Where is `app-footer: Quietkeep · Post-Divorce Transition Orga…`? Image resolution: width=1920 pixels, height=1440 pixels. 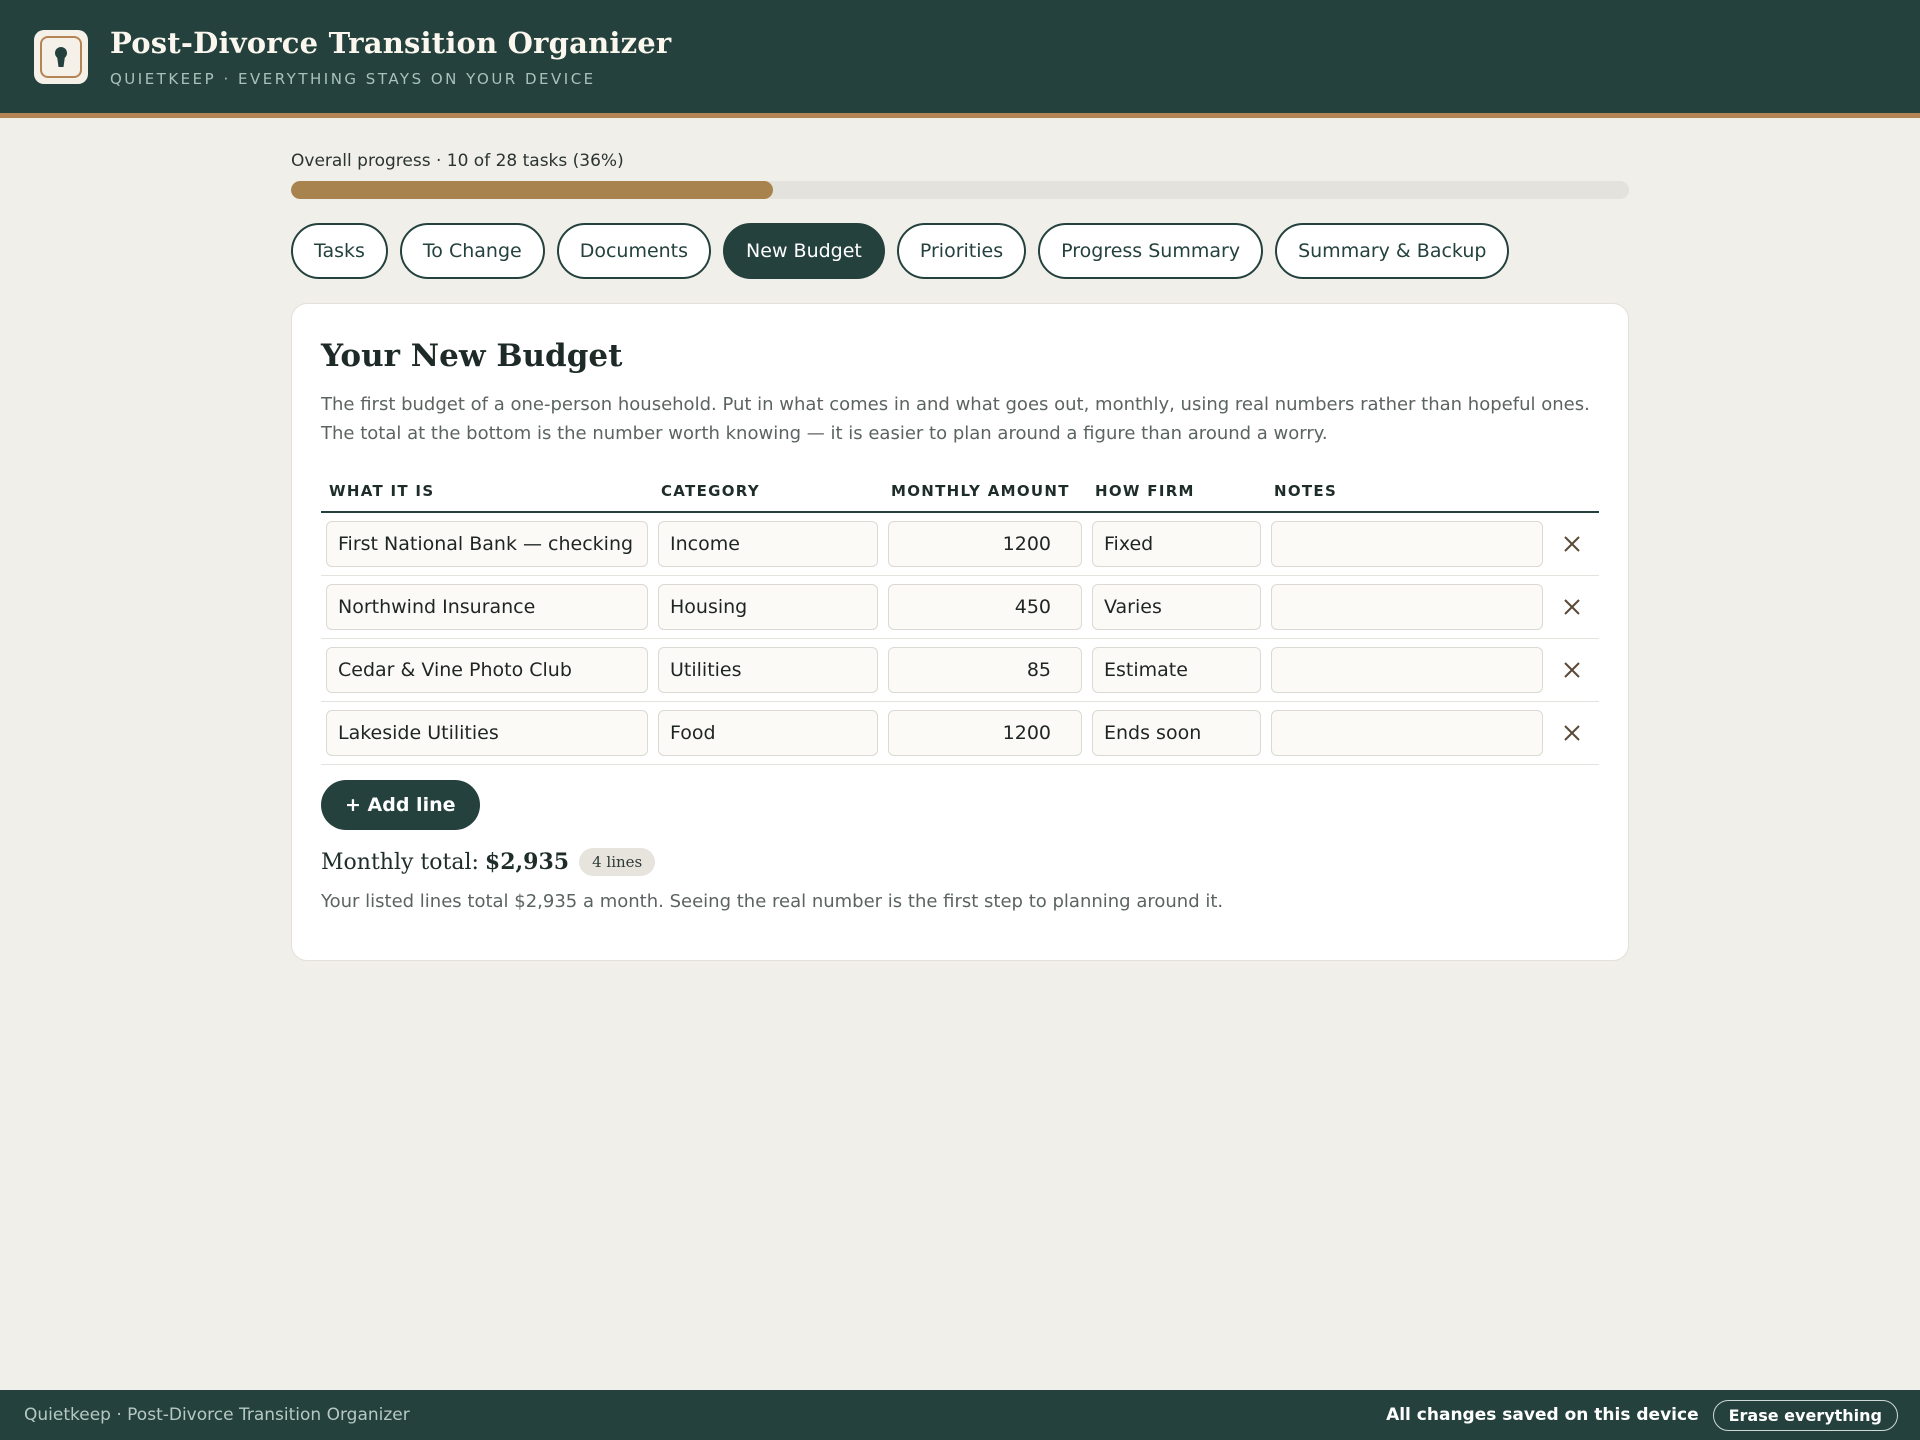
app-footer: Quietkeep · Post-Divorce Transition Orga… is located at coordinates (960, 1415).